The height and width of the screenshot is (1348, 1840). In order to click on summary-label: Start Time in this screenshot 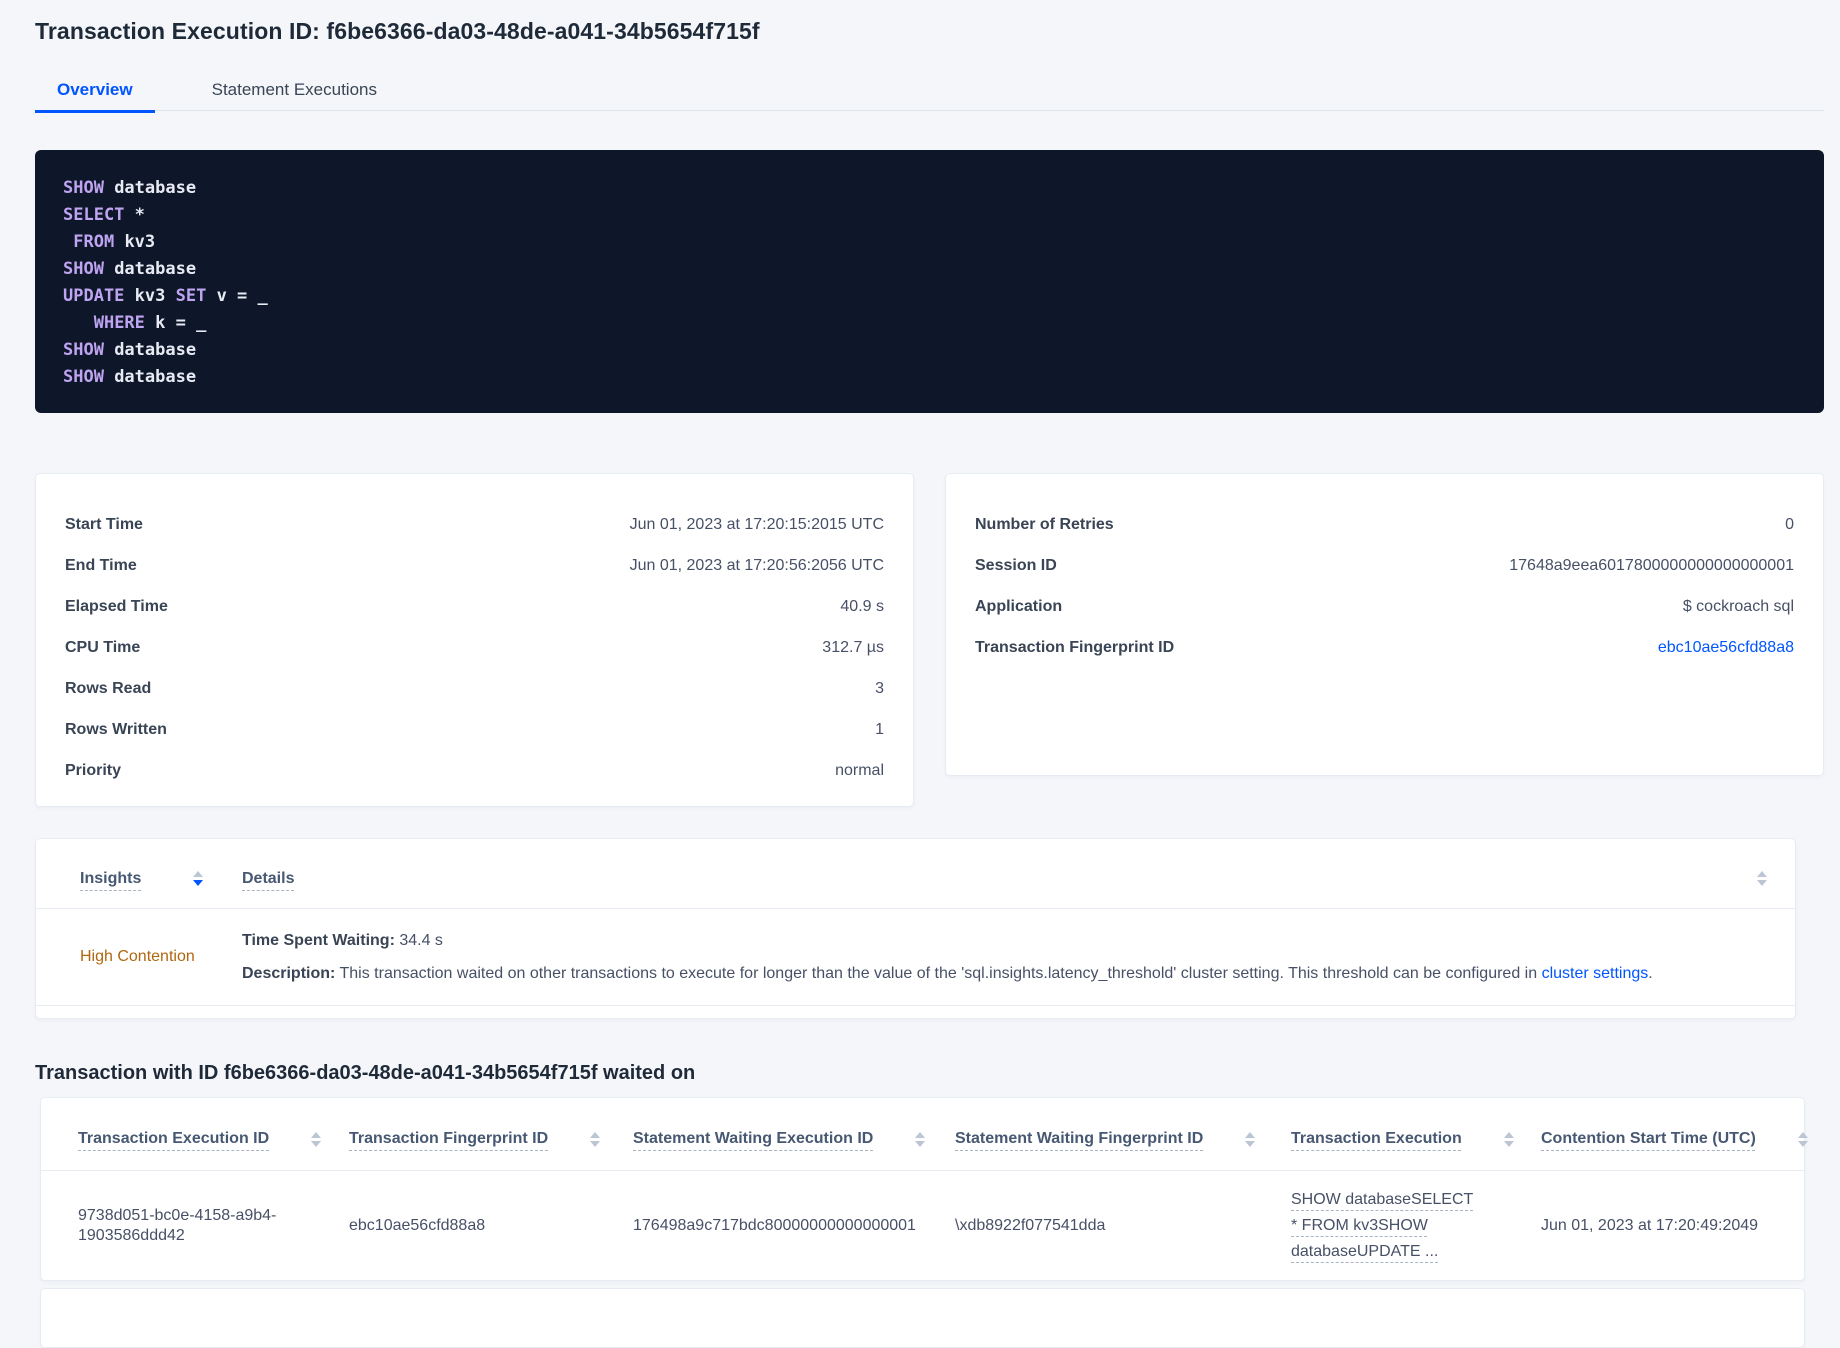, I will do `click(104, 524)`.